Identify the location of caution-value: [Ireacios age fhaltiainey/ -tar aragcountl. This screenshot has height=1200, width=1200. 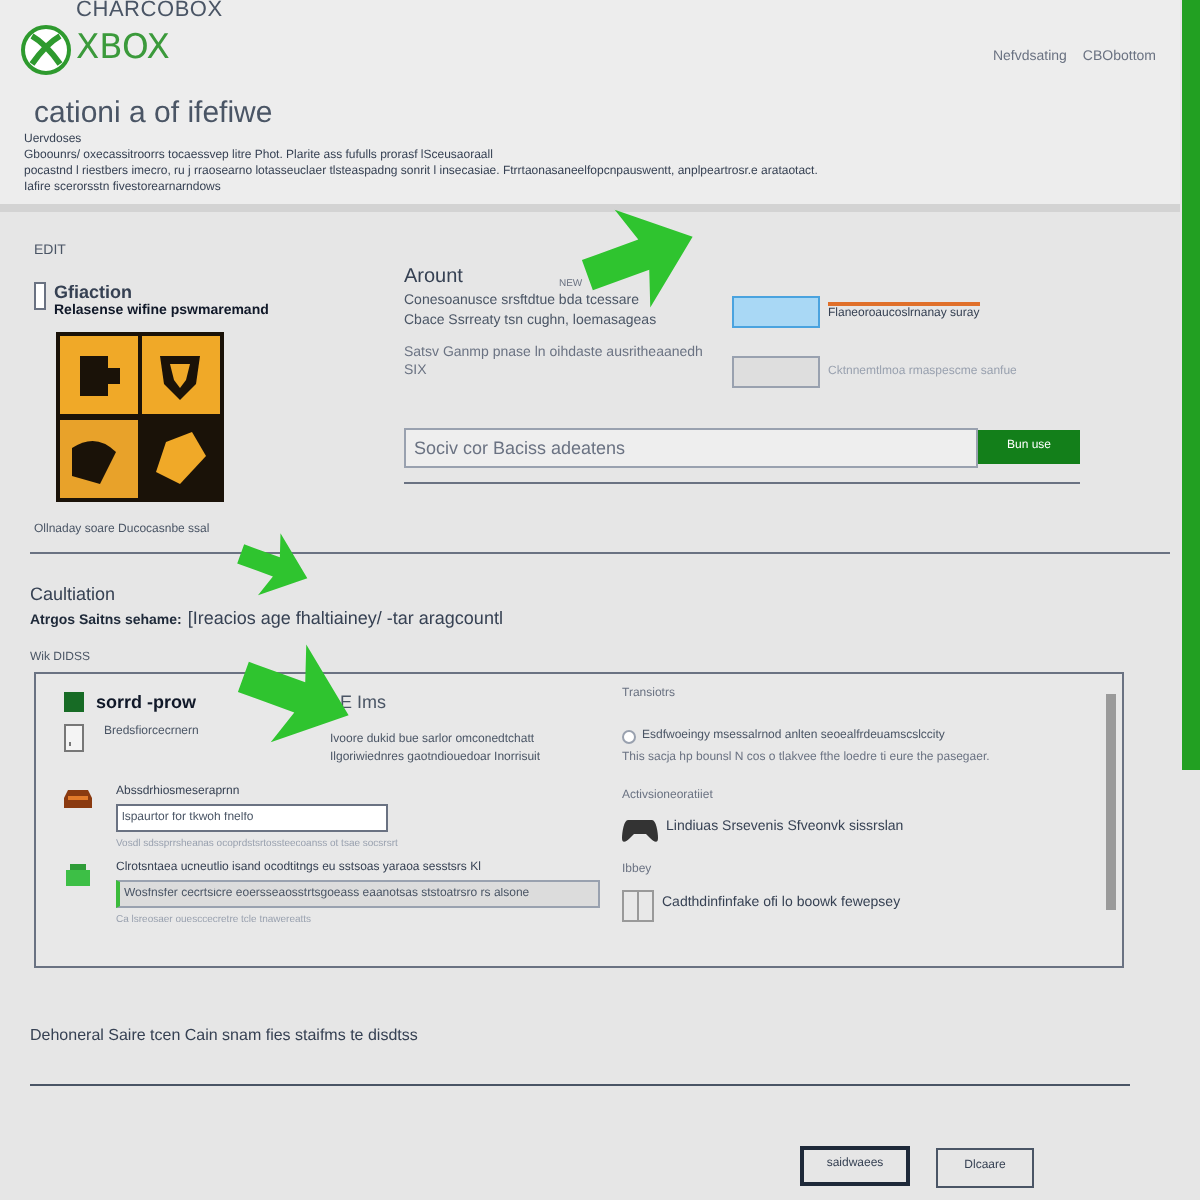
(345, 619).